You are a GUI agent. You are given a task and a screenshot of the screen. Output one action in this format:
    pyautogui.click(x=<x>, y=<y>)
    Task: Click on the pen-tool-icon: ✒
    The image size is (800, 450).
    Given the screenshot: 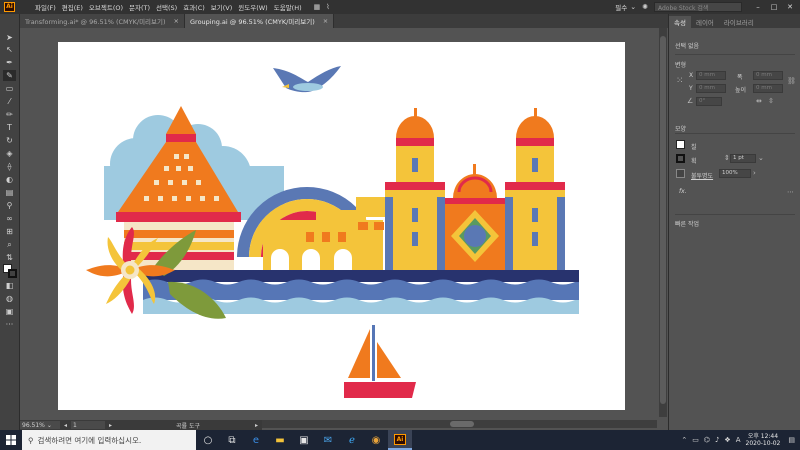 What is the action you would take?
    pyautogui.click(x=9, y=62)
    